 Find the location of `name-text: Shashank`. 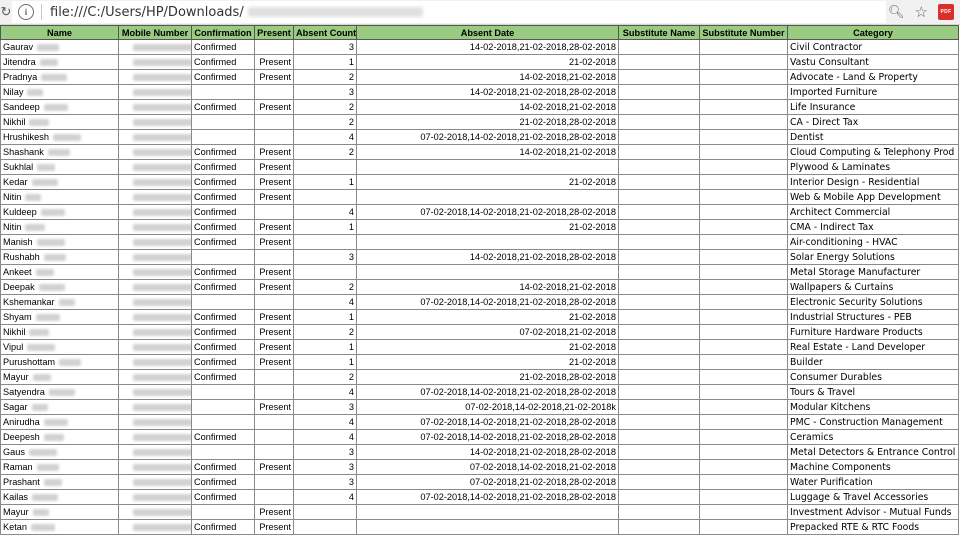

name-text: Shashank is located at coordinates (23, 151).